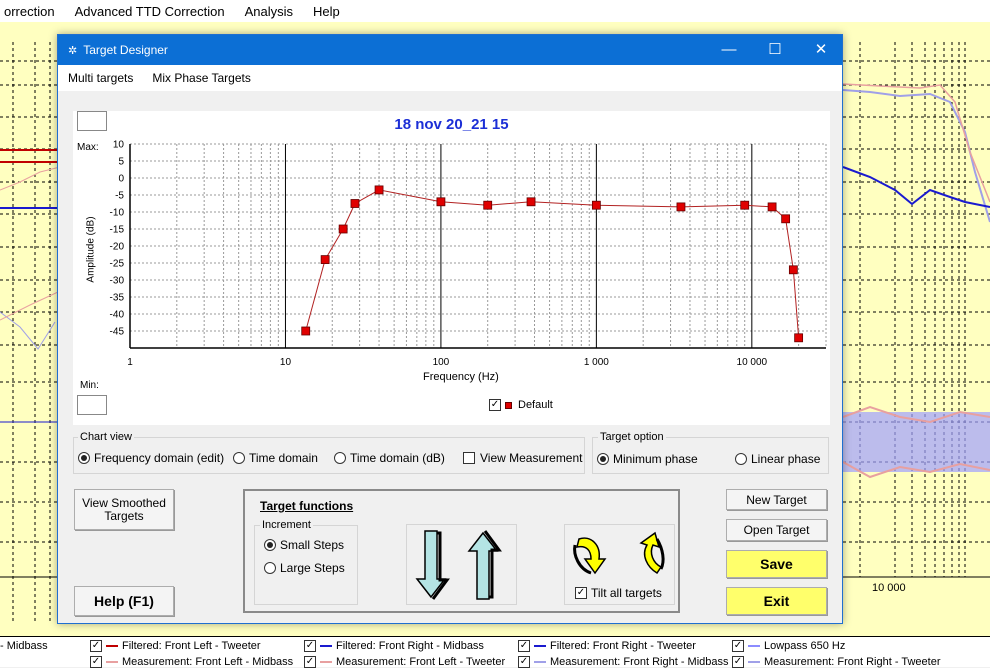 Image resolution: width=990 pixels, height=668 pixels. I want to click on checkbox-label: Tilt all targets, so click(626, 593).